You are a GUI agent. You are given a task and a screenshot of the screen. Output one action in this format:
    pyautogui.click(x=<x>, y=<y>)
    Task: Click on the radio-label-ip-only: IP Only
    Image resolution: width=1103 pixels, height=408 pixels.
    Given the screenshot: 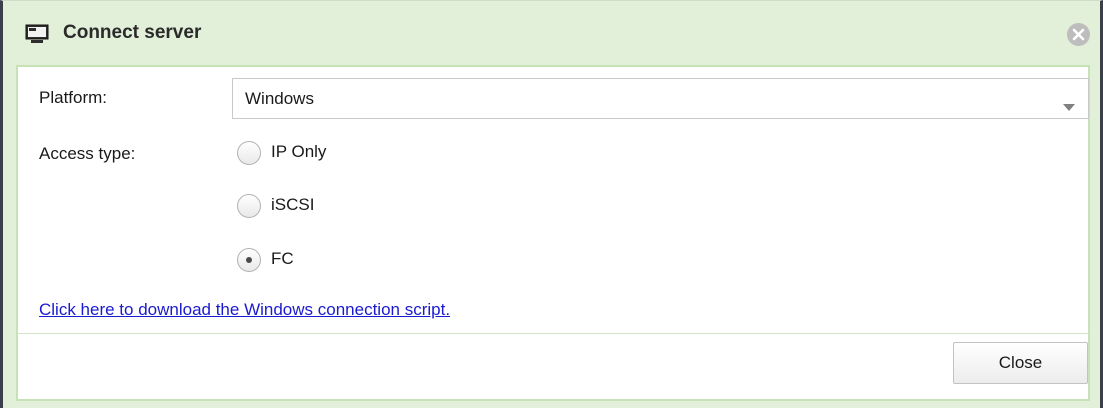 What is the action you would take?
    pyautogui.click(x=298, y=152)
    